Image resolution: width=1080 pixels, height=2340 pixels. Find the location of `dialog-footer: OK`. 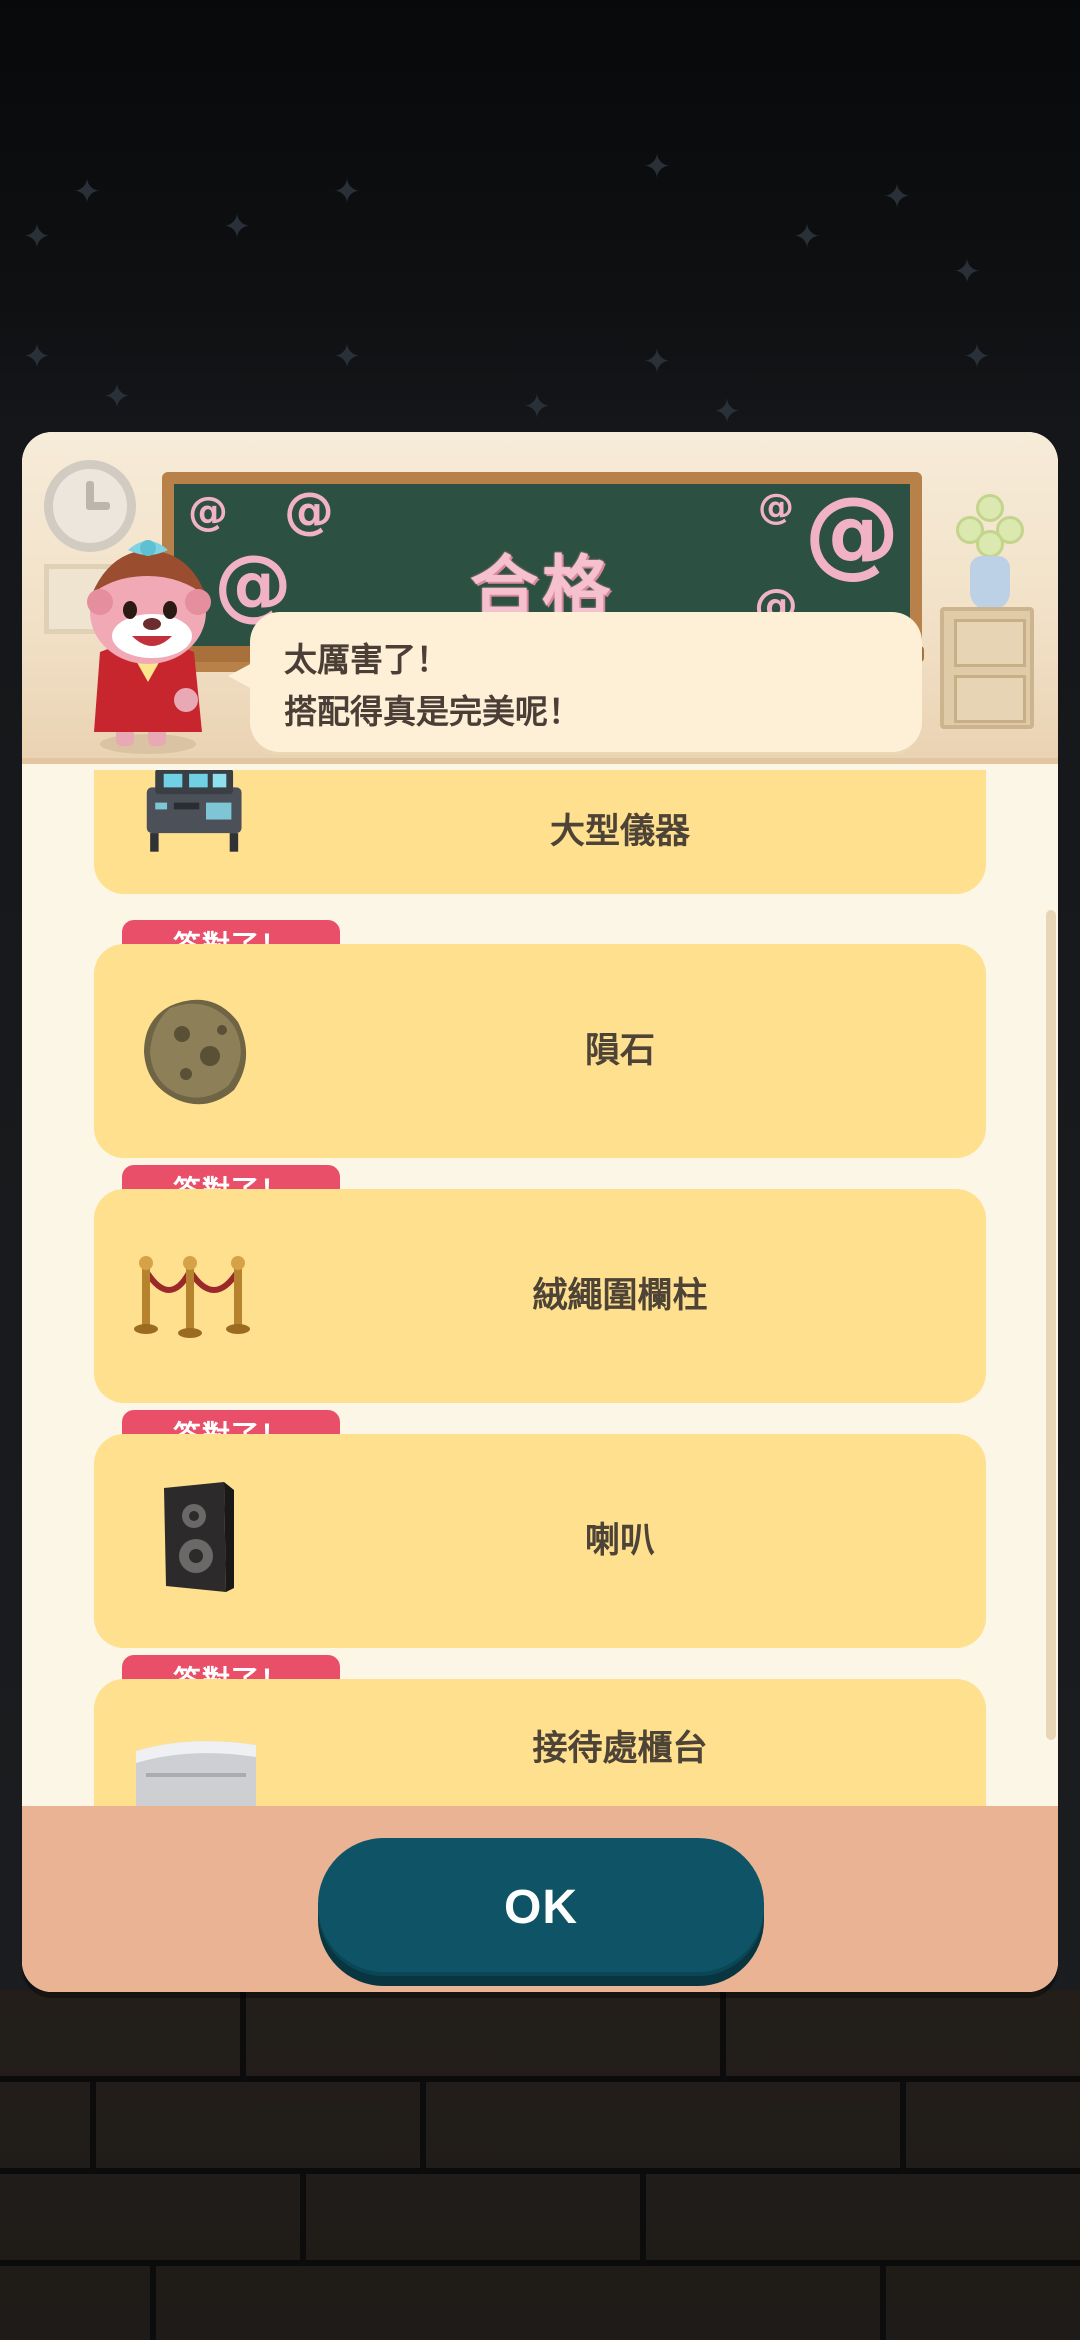

dialog-footer: OK is located at coordinates (540, 1899).